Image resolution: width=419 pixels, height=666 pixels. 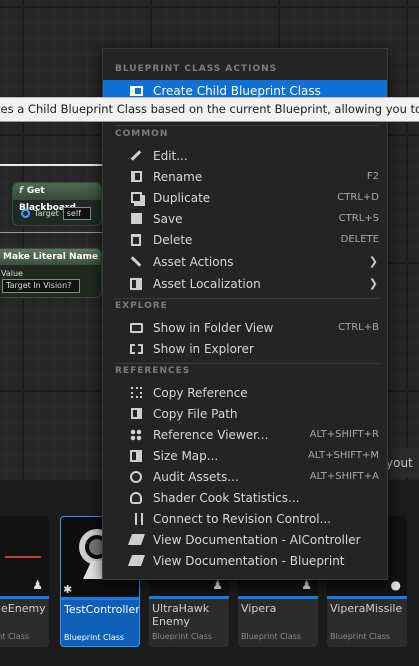 I want to click on asset-type: int Class, so click(x=15, y=636).